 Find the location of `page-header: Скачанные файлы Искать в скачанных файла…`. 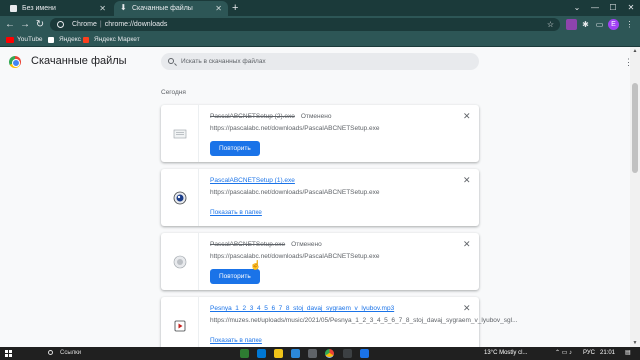

page-header: Скачанные файлы Искать в скачанных файла… is located at coordinates (316, 62).